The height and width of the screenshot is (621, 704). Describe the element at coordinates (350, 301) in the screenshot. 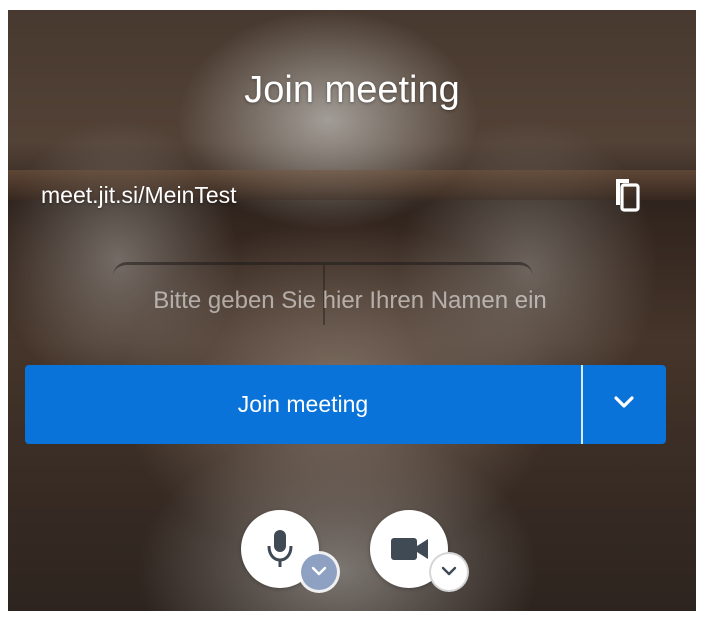

I see `display-name-input` at that location.